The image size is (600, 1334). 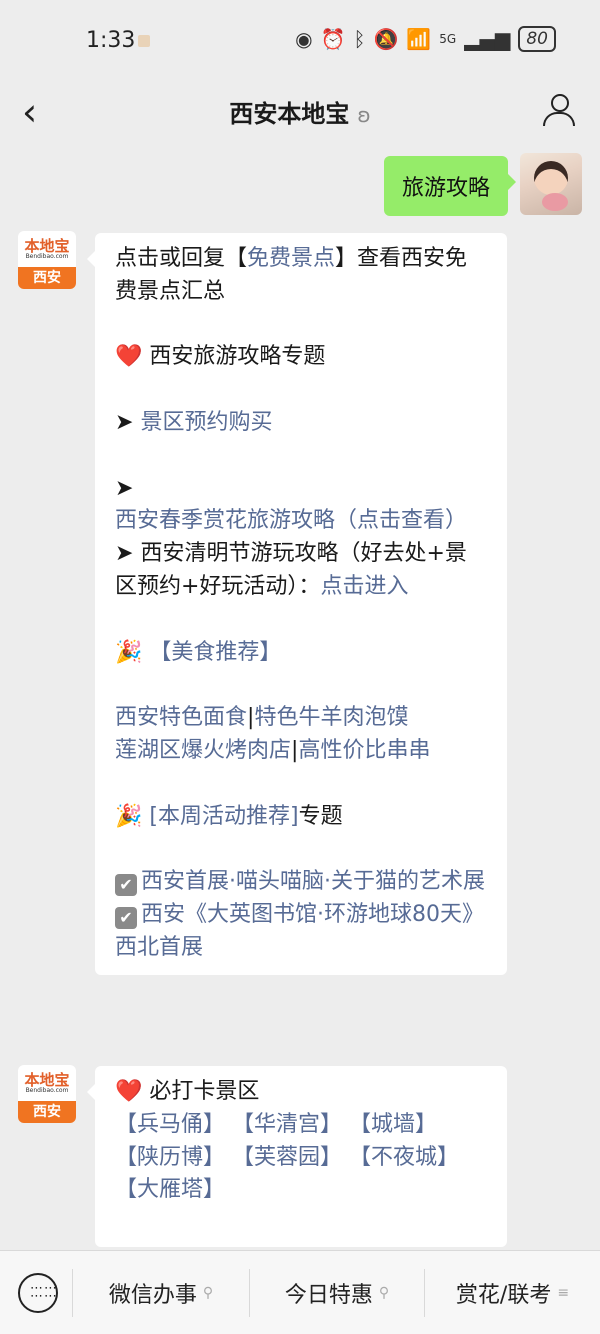 What do you see at coordinates (364, 115) in the screenshot?
I see `ear-icon: ʚ` at bounding box center [364, 115].